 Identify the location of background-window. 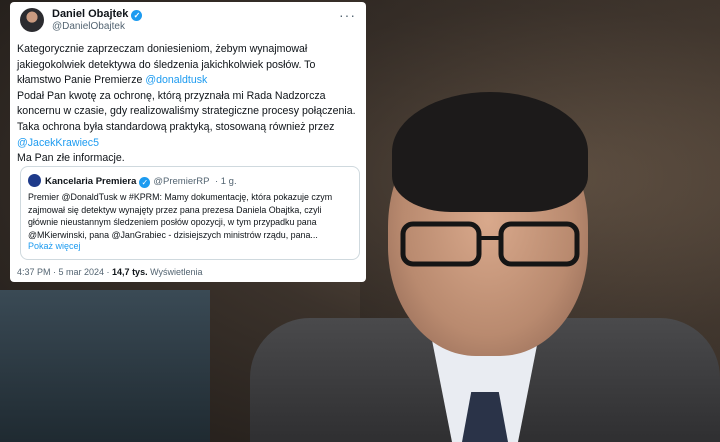
(105, 366).